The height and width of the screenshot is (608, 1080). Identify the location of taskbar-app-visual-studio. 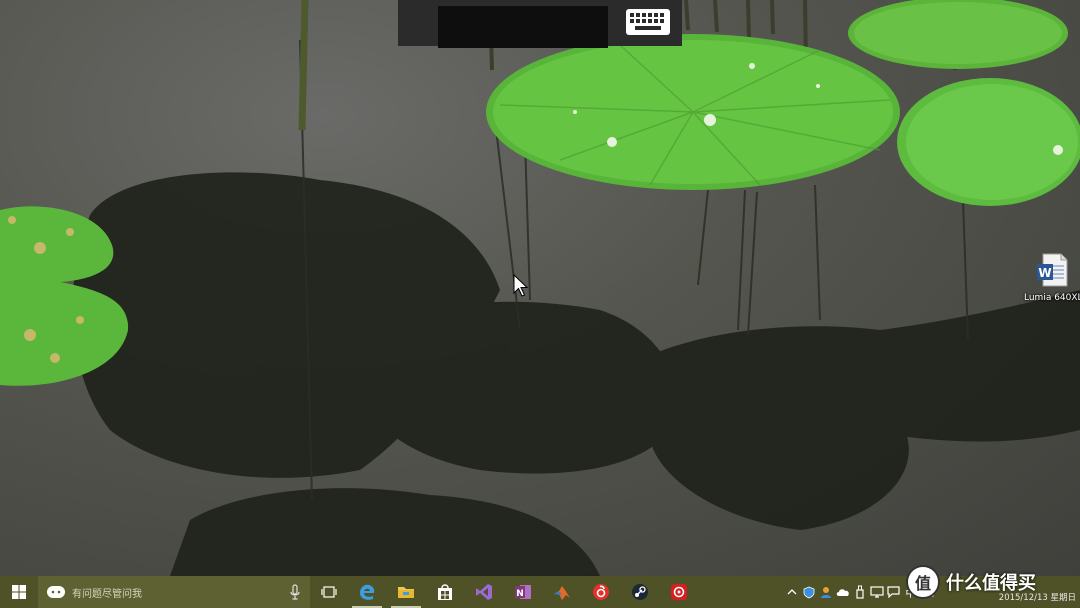
(484, 592).